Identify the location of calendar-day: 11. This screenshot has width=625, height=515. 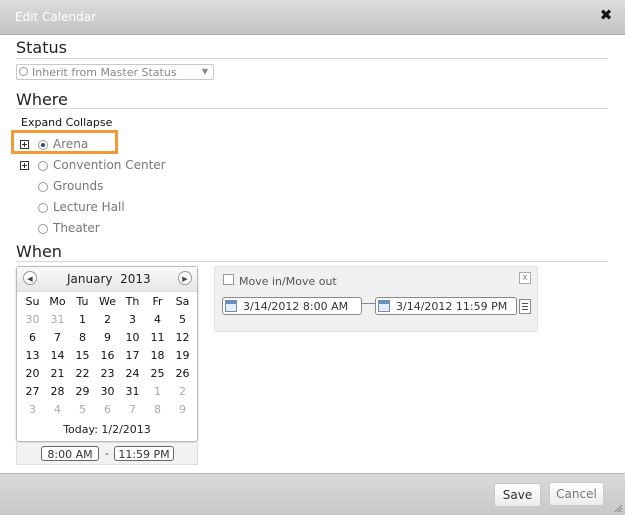
(157, 338).